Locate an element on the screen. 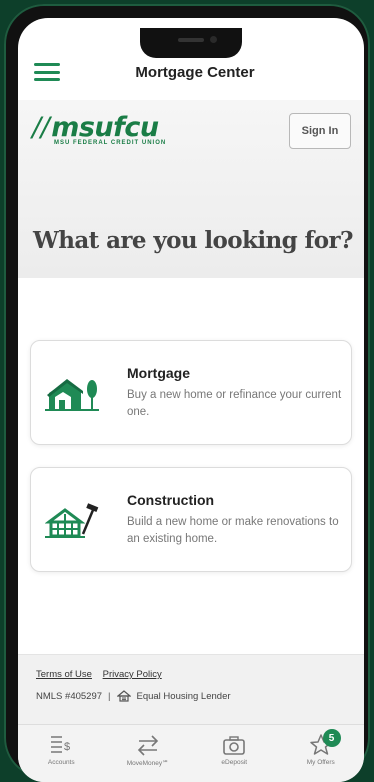 This screenshot has width=374, height=782. tab-movemoney: MoveMoney℠ is located at coordinates (148, 753).